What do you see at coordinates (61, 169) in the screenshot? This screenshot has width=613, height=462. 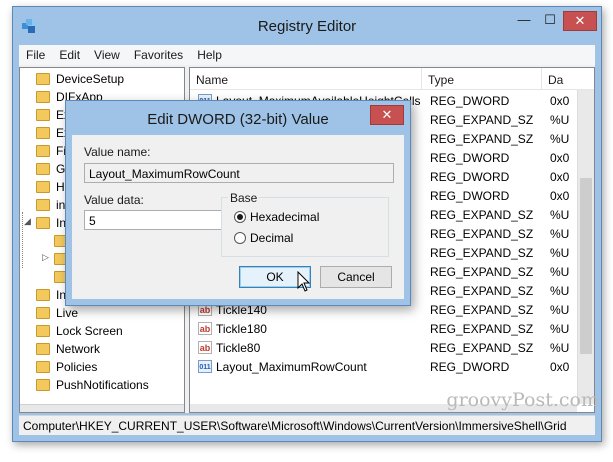 I see `tree-item-label: G` at bounding box center [61, 169].